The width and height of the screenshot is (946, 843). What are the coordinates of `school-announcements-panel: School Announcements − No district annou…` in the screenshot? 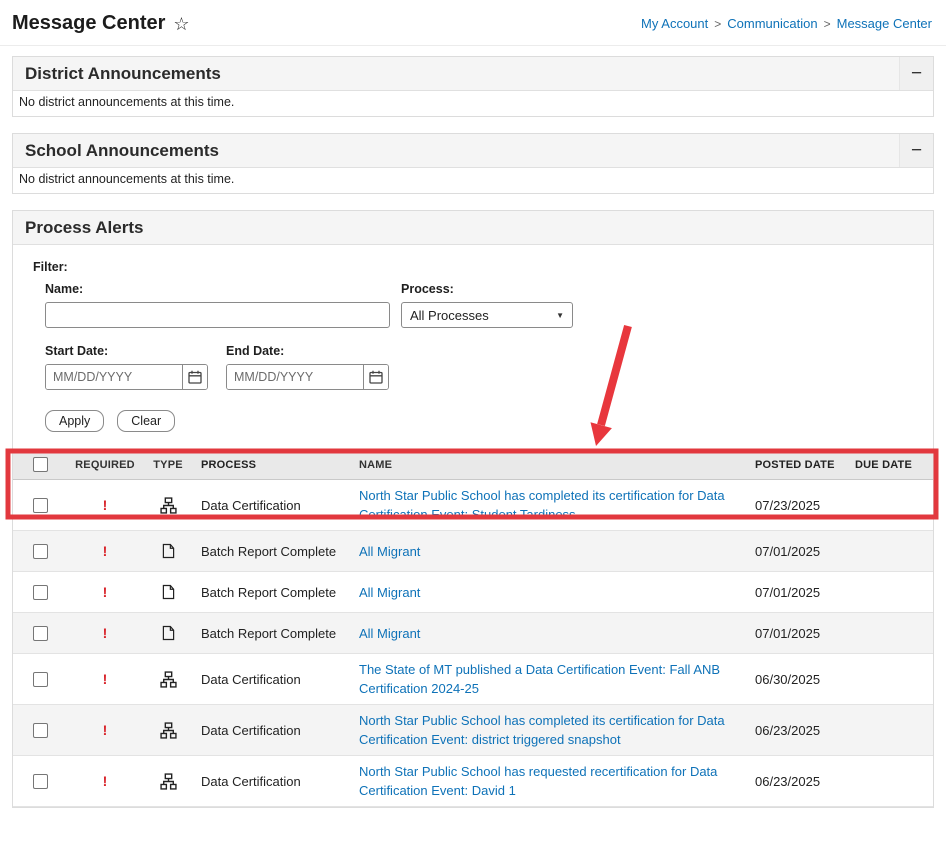 It's located at (473, 163).